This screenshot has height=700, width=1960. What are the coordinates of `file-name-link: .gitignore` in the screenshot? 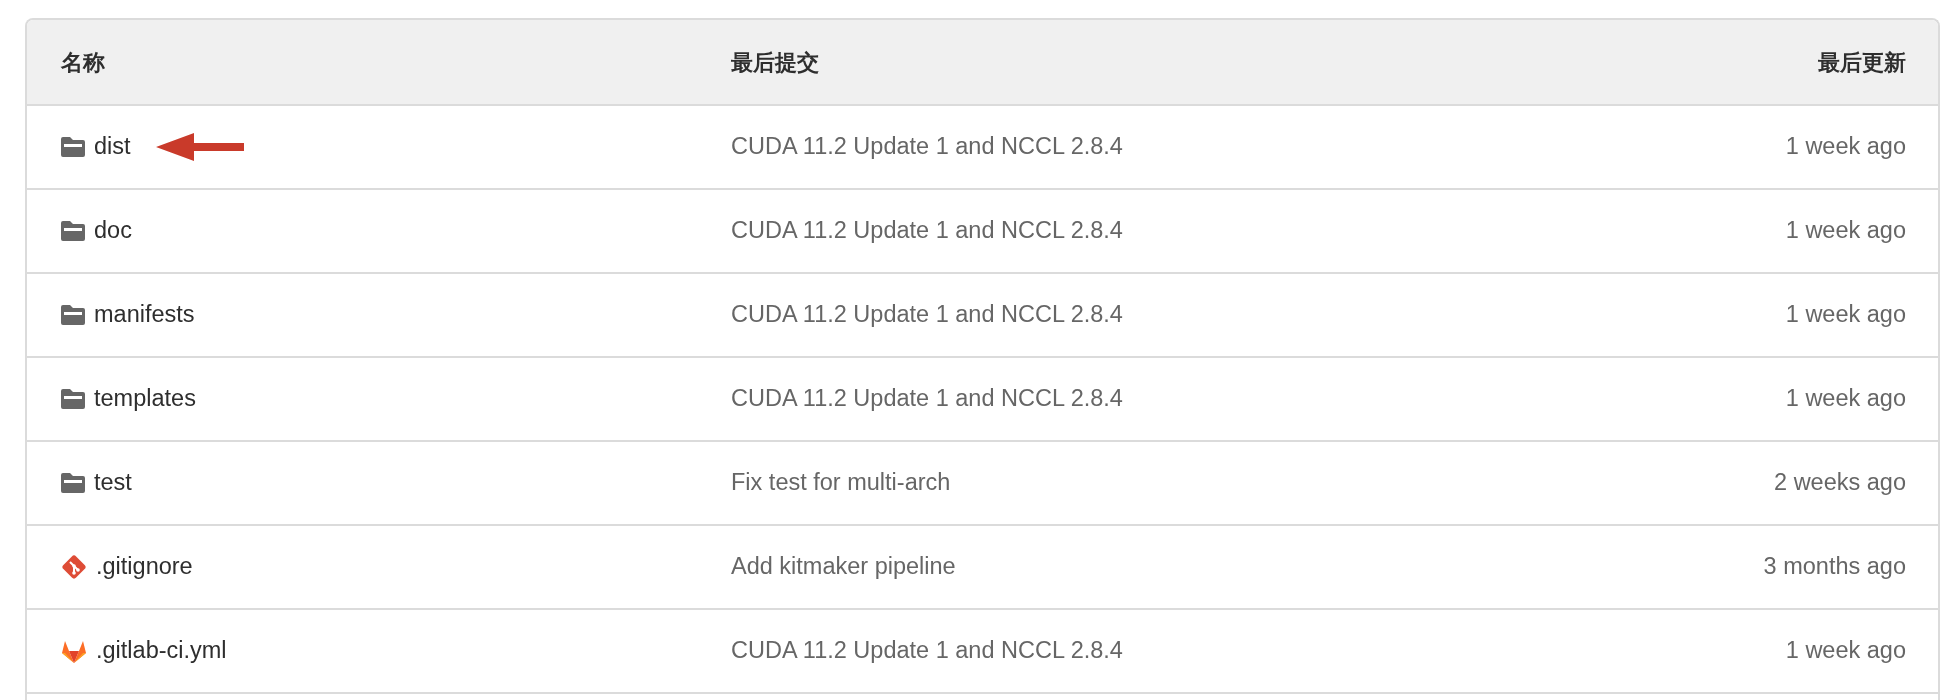 It's located at (144, 567).